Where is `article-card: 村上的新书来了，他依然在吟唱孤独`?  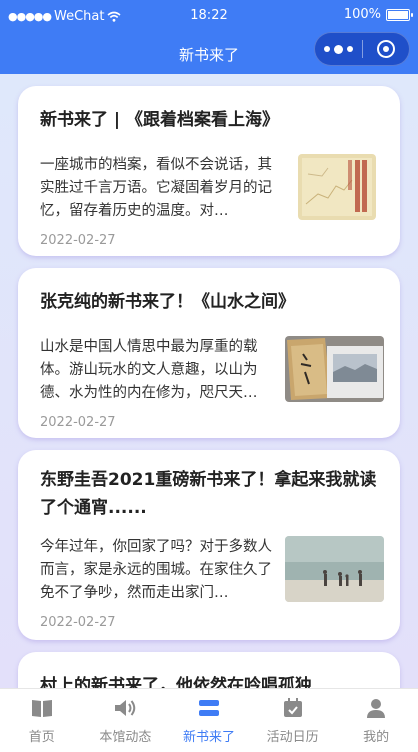
article-card: 村上的新书来了，他依然在吟唱孤独 is located at coordinates (209, 670).